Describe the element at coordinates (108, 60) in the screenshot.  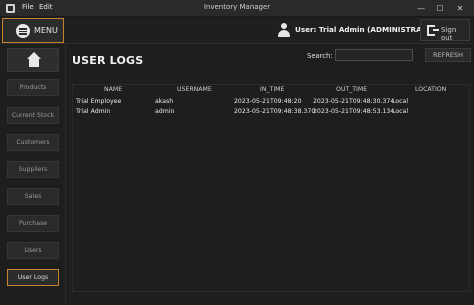
I see `page-title: USER LOGS` at that location.